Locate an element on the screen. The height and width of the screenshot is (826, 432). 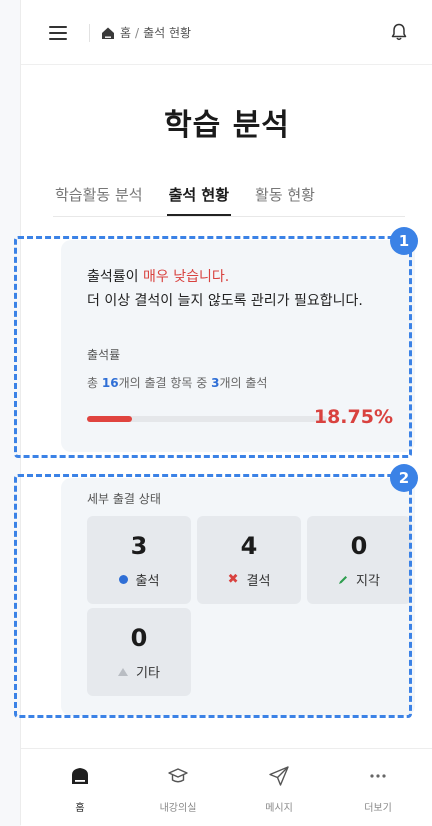
nav-more: 더보기 is located at coordinates (378, 789).